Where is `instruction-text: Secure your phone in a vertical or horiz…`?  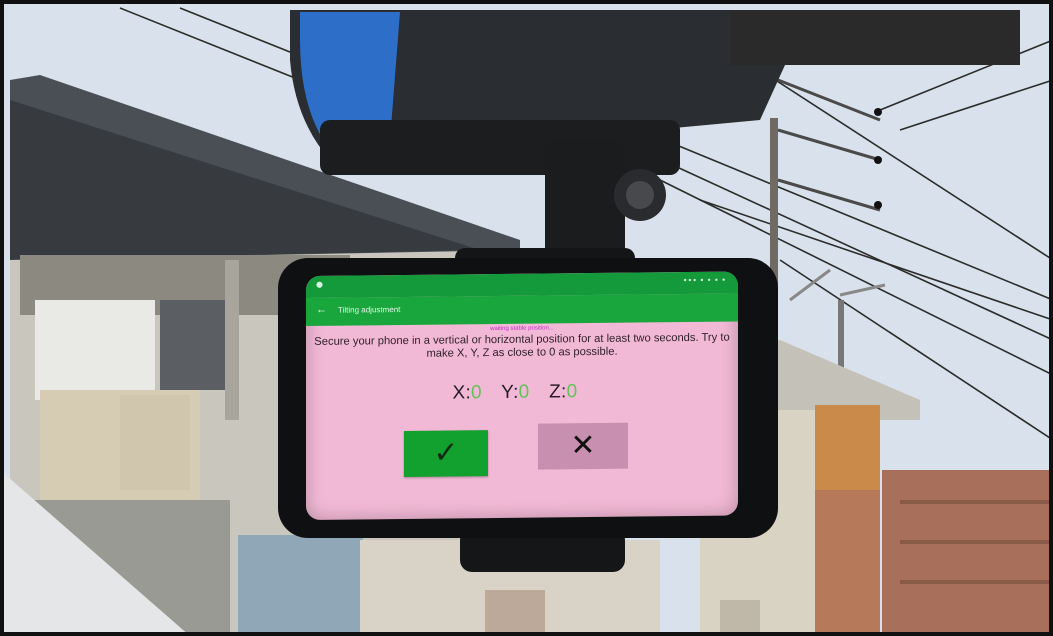
instruction-text: Secure your phone in a vertical or horiz… is located at coordinates (522, 345).